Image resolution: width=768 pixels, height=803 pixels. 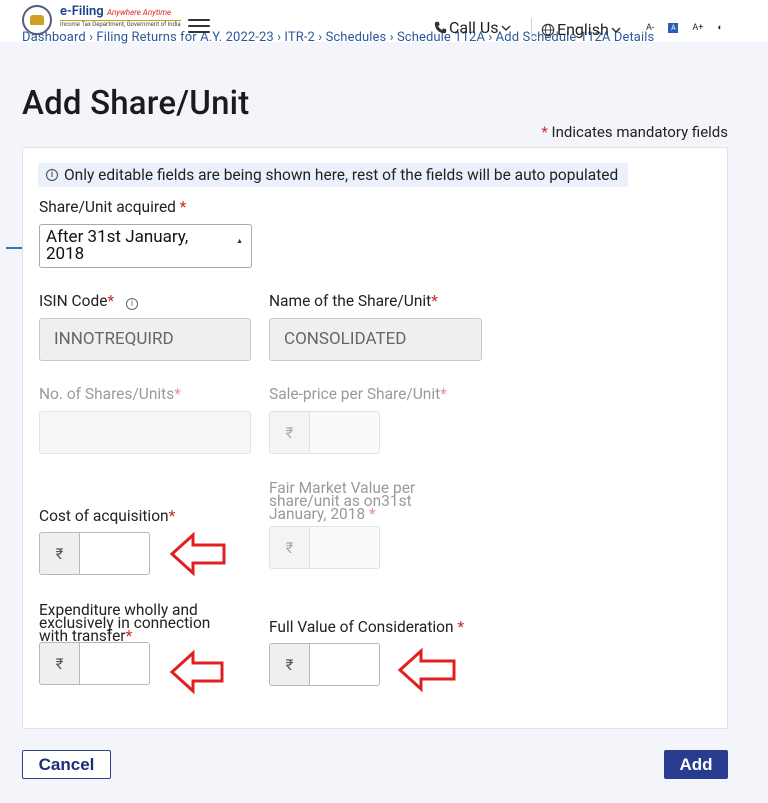 I want to click on num-shares-field, so click(x=145, y=432).